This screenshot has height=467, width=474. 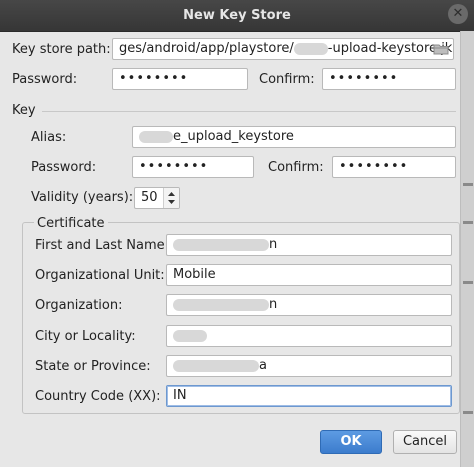 What do you see at coordinates (61, 49) in the screenshot?
I see `keystore-path-label: Key store path:` at bounding box center [61, 49].